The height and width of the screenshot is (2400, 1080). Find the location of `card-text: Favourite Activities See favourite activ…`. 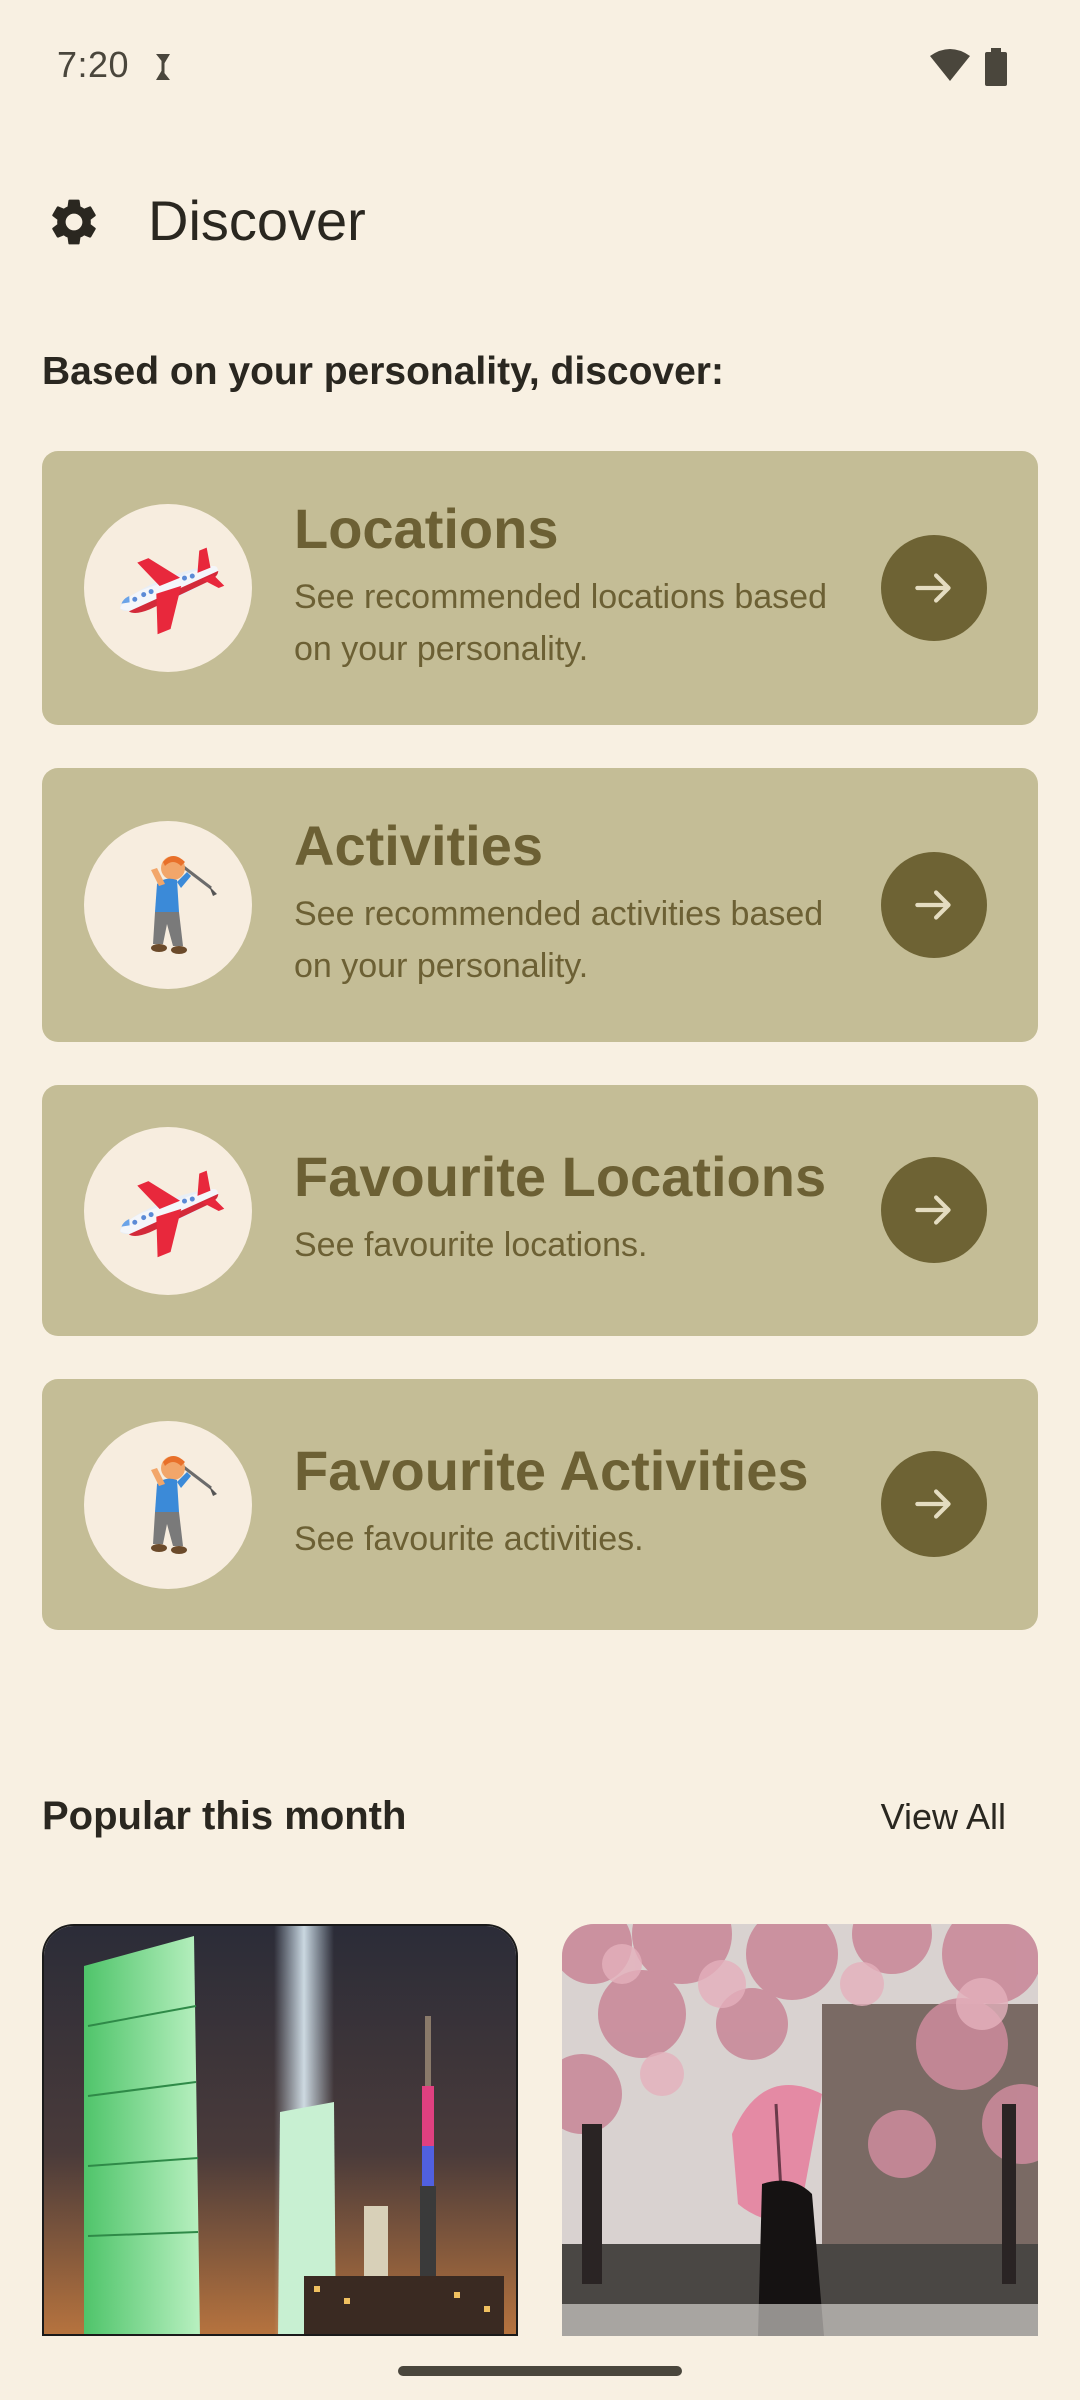

card-text: Favourite Activities See favourite activ… is located at coordinates (574, 1501).